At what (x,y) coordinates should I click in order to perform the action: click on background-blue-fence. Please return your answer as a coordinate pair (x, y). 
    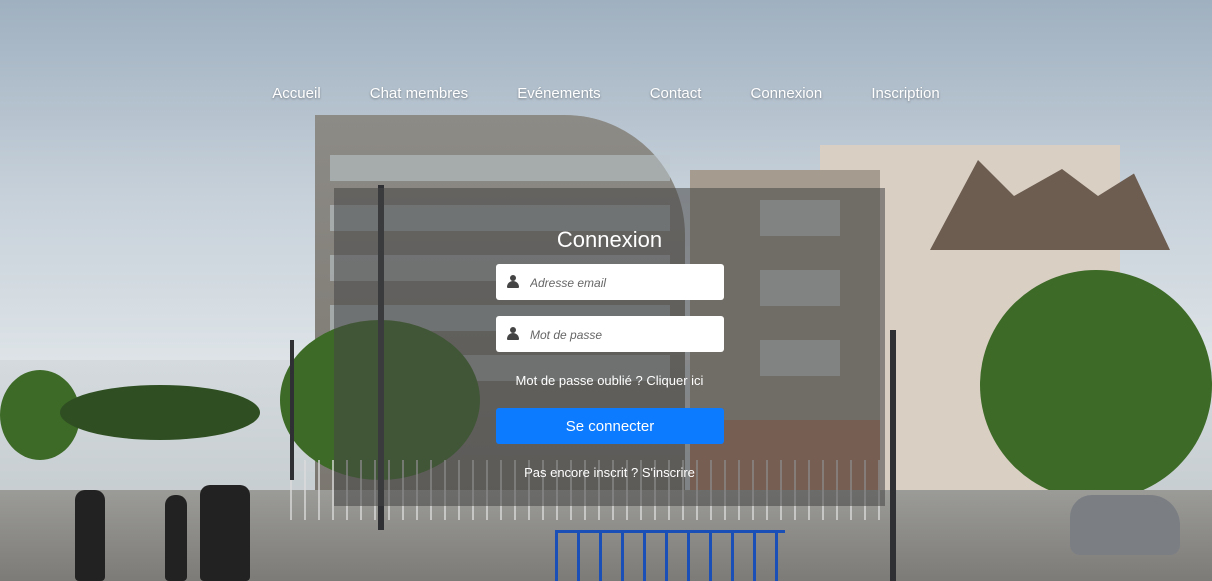
    Looking at the image, I should click on (670, 555).